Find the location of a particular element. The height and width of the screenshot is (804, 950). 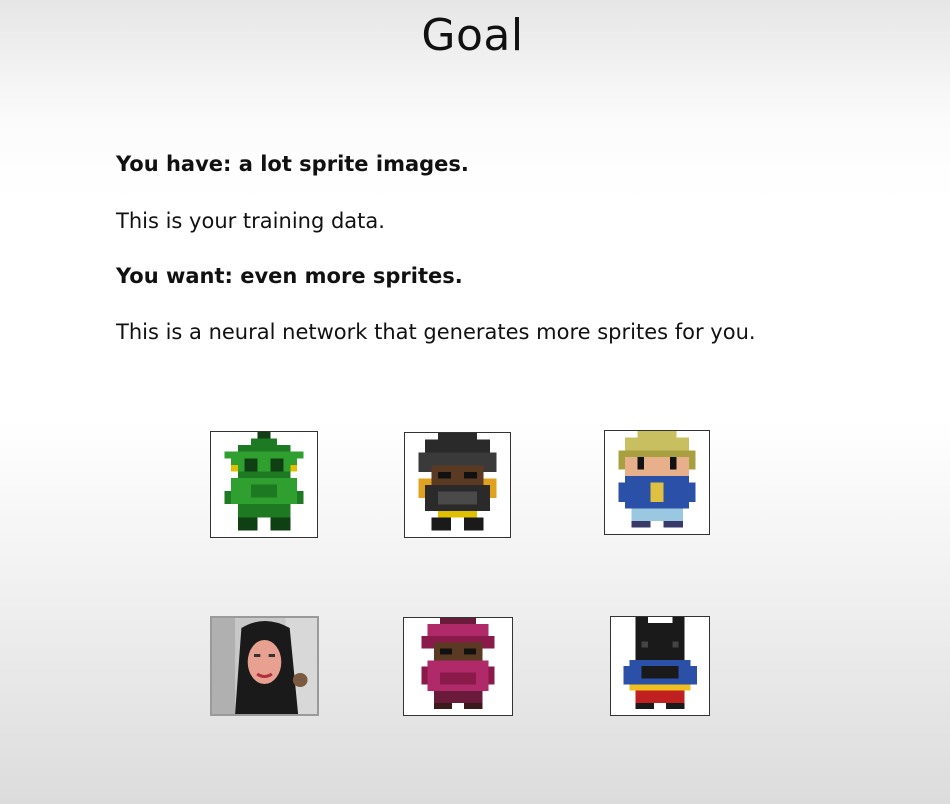

want-sprites-text: You want: even more sprites. is located at coordinates (289, 276).